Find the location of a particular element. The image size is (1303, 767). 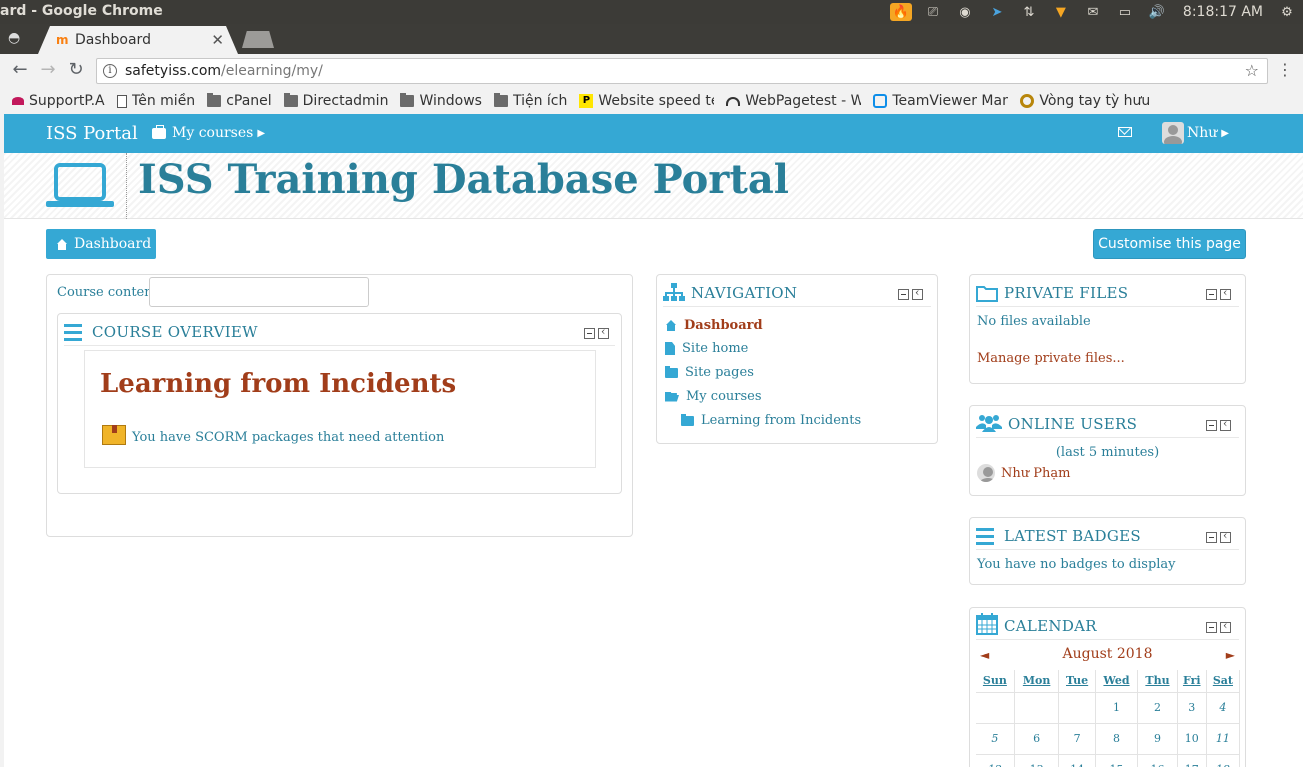

flame-icon: 🔥 is located at coordinates (900, 12).